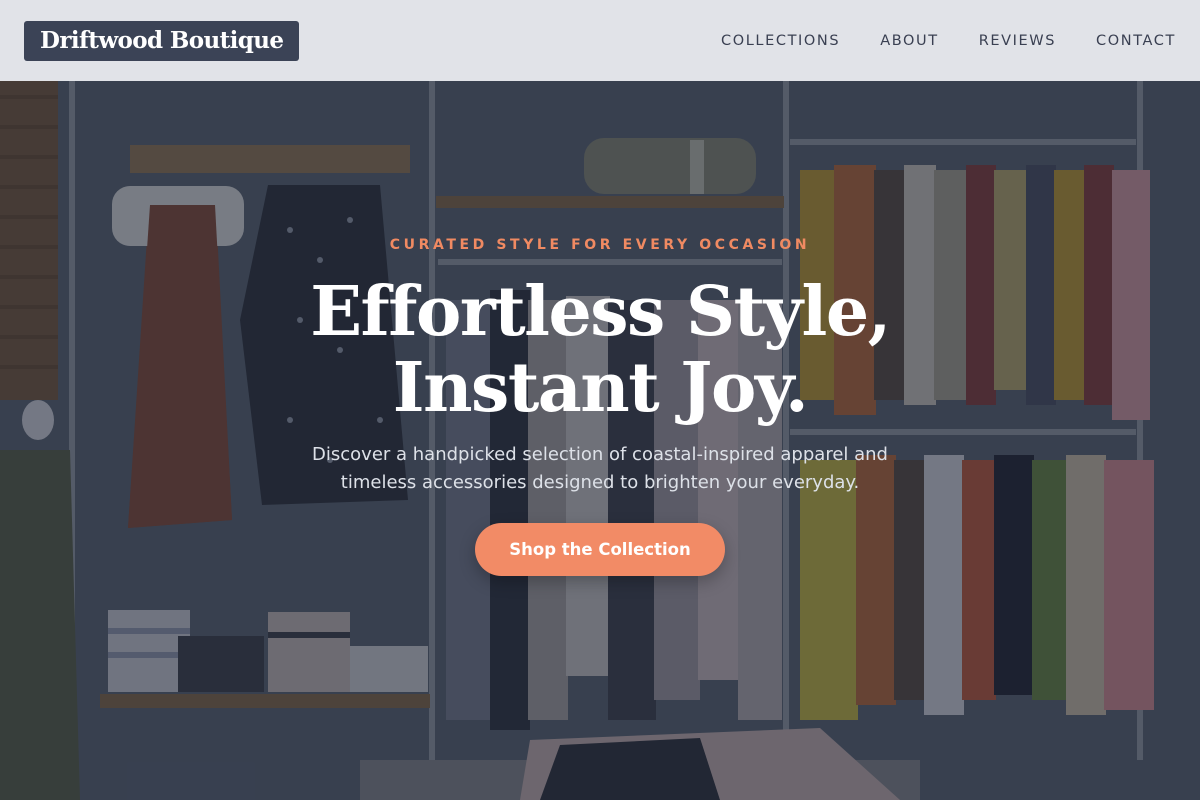 This screenshot has width=1200, height=800. What do you see at coordinates (1017, 41) in the screenshot?
I see `nav-link-reviews: REVIEWS` at bounding box center [1017, 41].